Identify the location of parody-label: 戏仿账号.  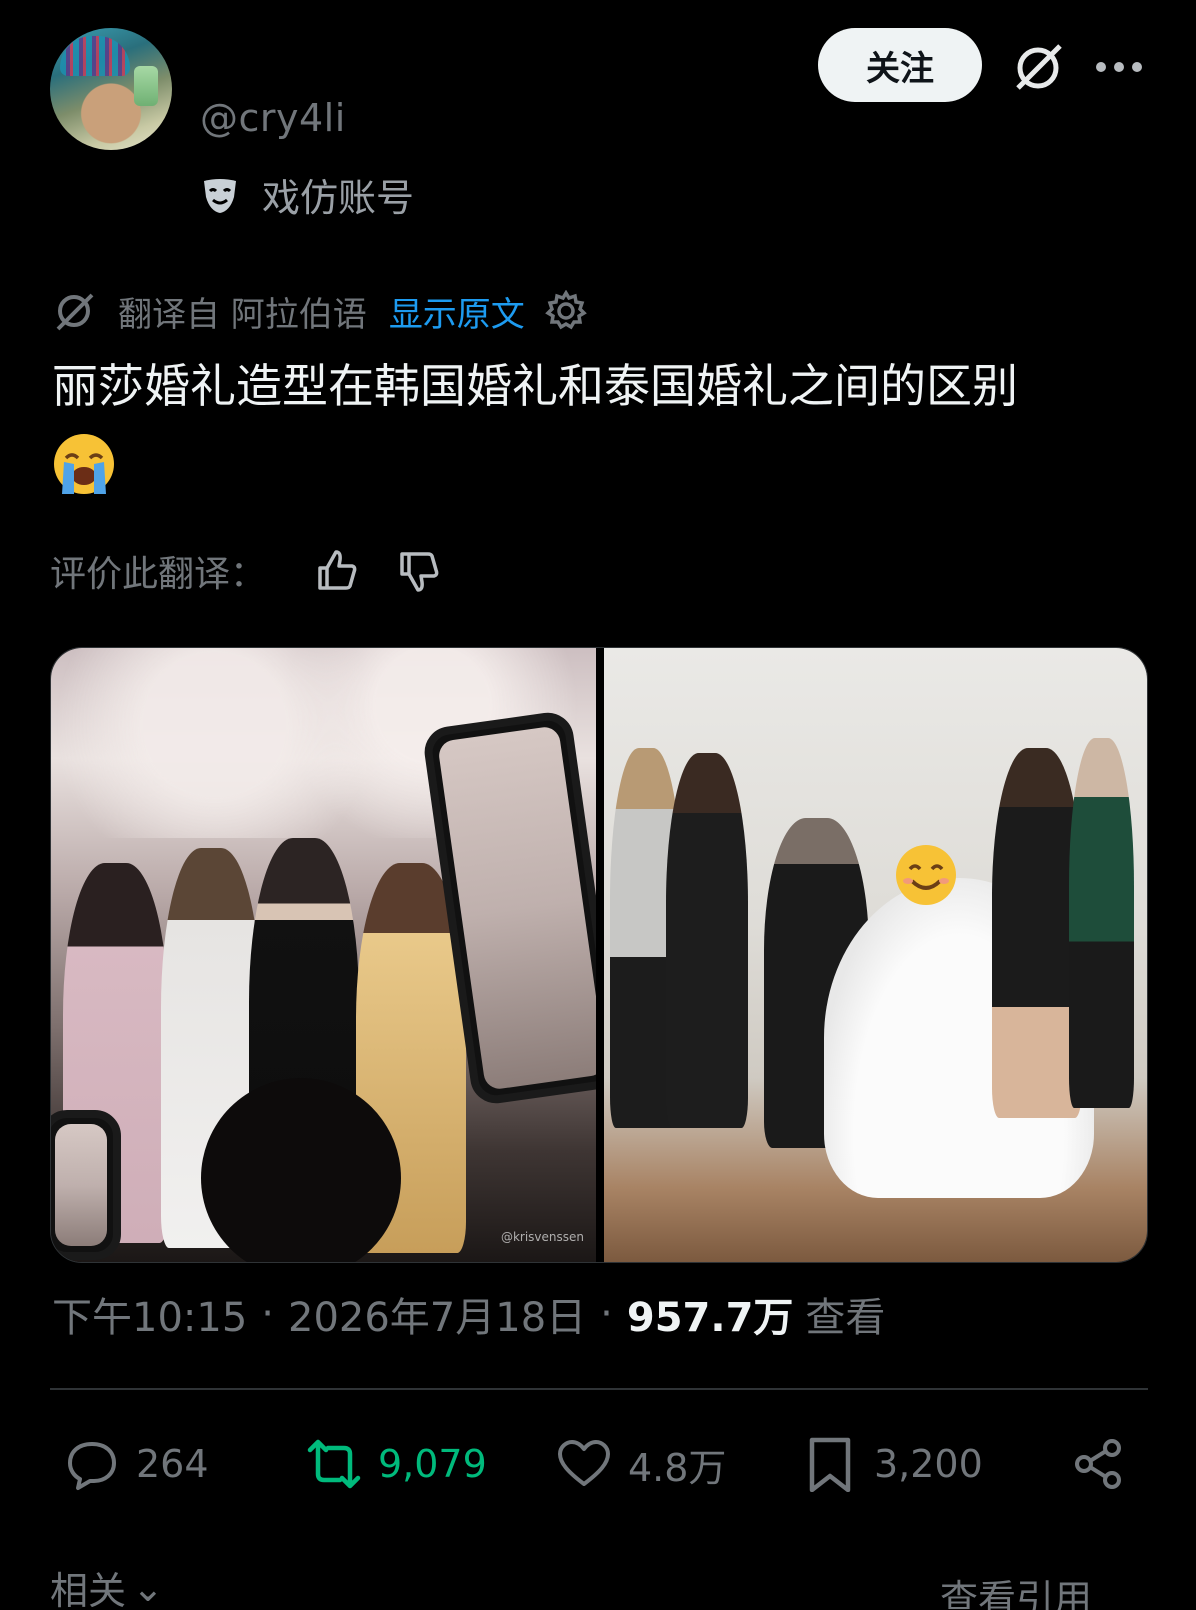
(338, 198).